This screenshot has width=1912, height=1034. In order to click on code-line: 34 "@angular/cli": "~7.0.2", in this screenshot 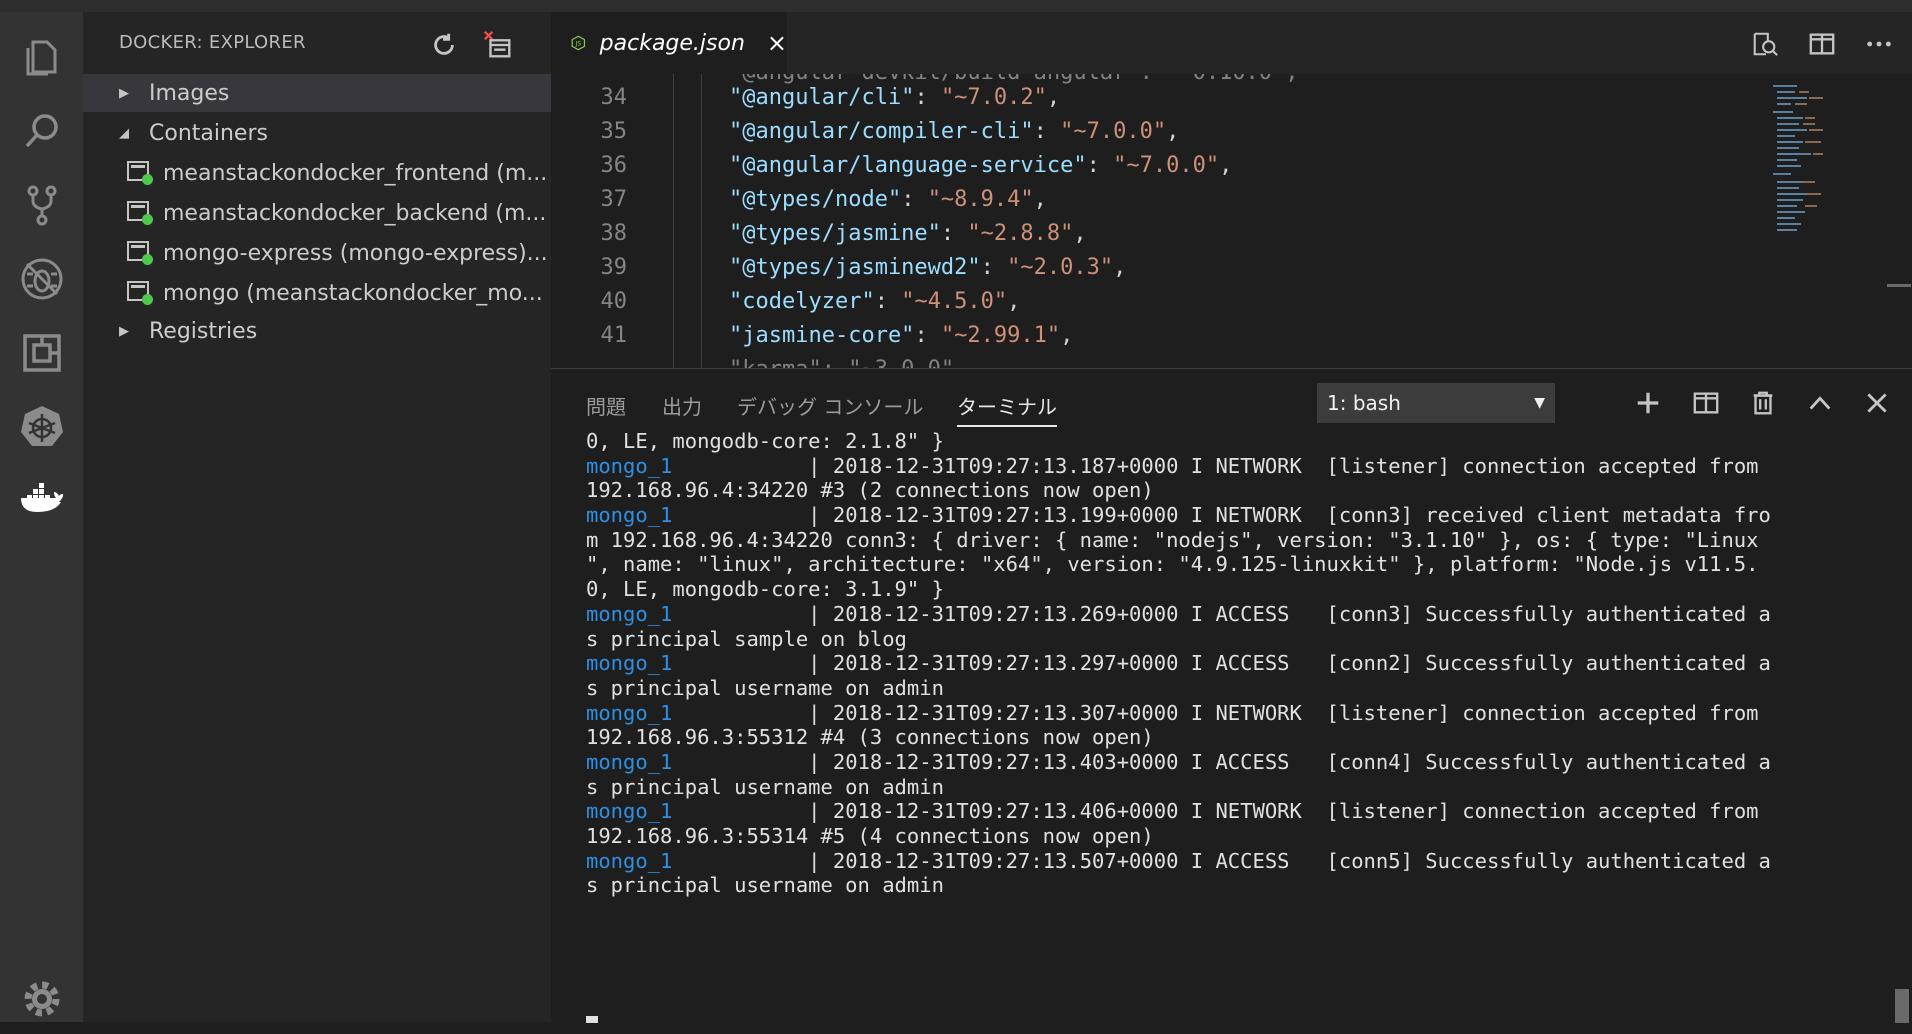, I will do `click(1191, 98)`.